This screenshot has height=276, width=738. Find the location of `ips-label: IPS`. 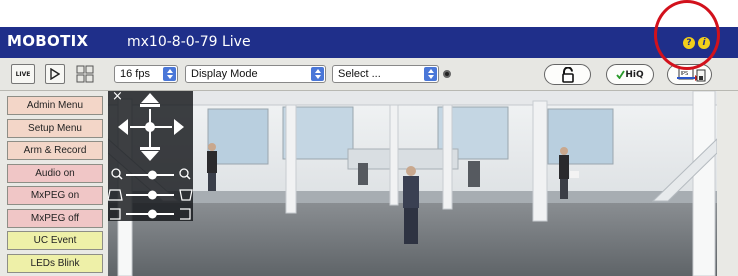

ips-label: IPS is located at coordinates (684, 74).